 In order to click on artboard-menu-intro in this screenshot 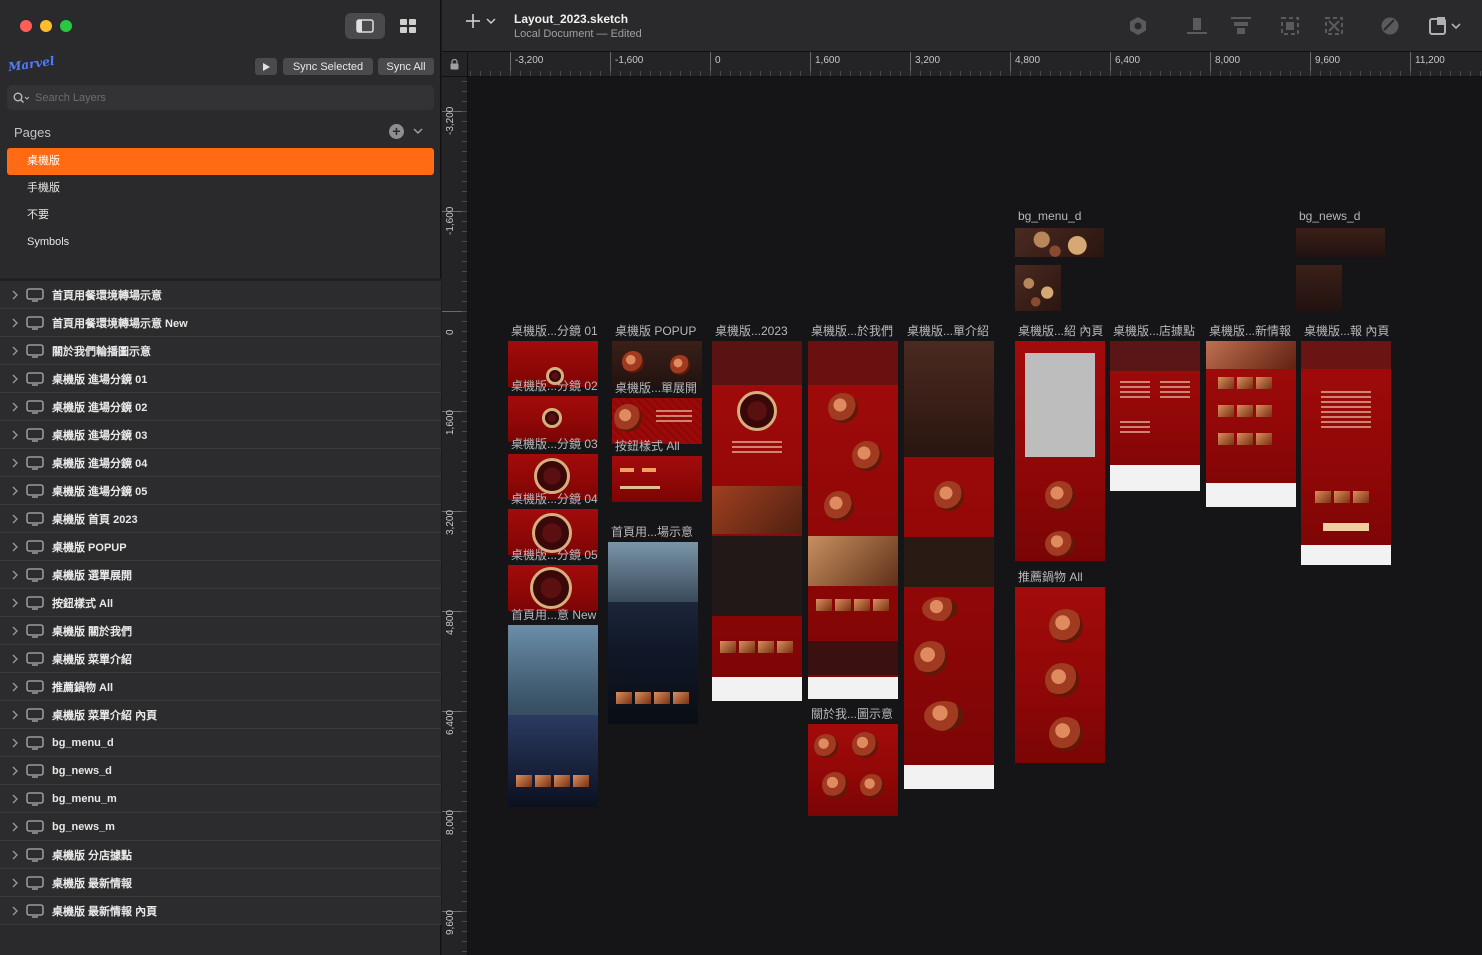, I will do `click(949, 565)`.